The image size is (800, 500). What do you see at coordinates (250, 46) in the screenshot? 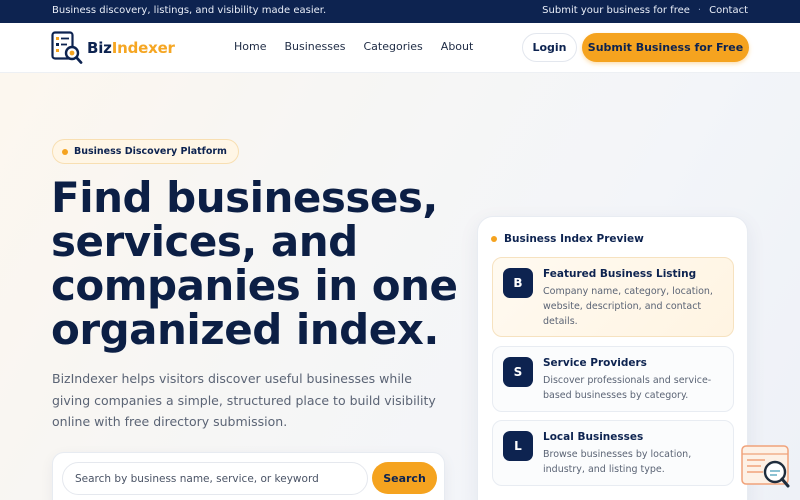
I see `nav-home: Home` at bounding box center [250, 46].